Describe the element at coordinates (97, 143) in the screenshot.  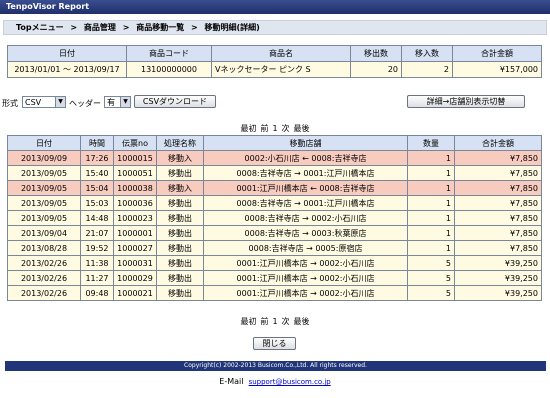
I see `detail-header-time: 時間` at that location.